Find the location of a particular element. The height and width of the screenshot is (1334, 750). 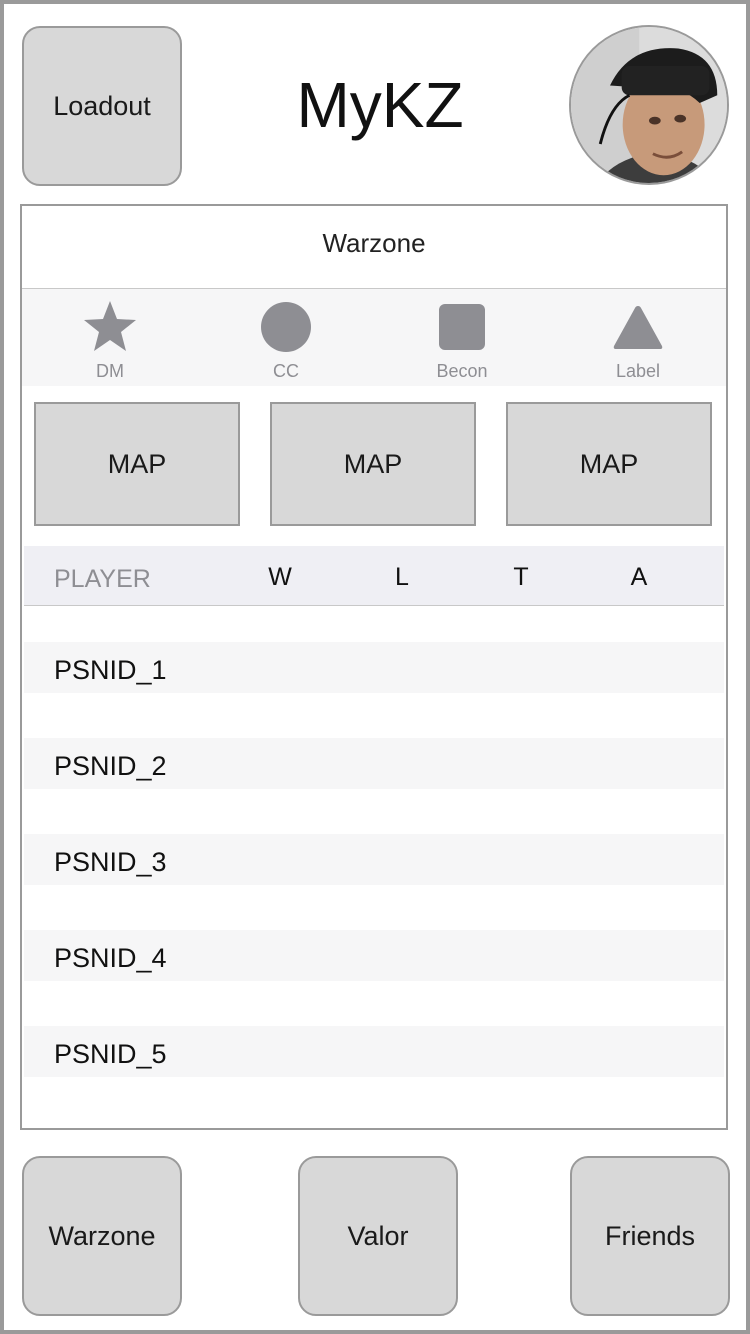

map-selector: MAP MAP MAP is located at coordinates (374, 464).